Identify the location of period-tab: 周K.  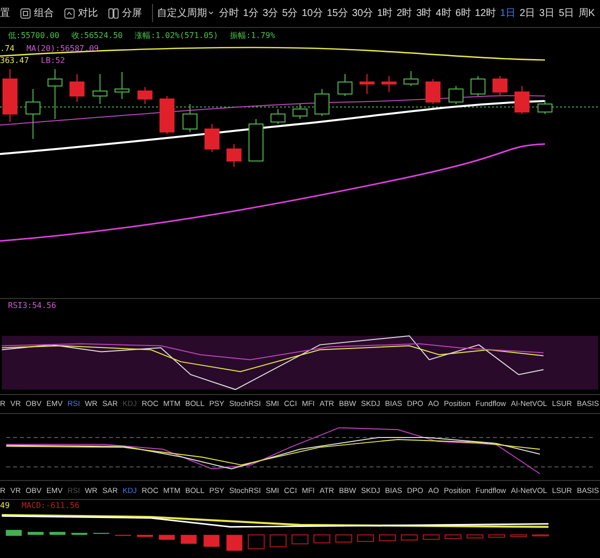
(586, 13).